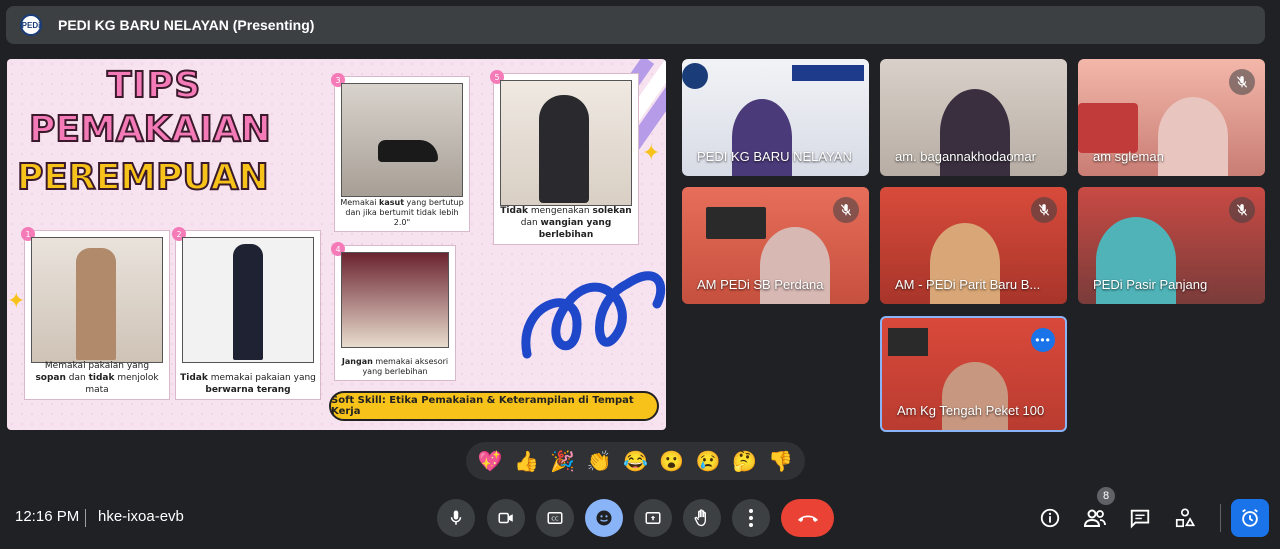 The height and width of the screenshot is (549, 1280). What do you see at coordinates (31, 25) in the screenshot?
I see `pedi-logo: PEDi` at bounding box center [31, 25].